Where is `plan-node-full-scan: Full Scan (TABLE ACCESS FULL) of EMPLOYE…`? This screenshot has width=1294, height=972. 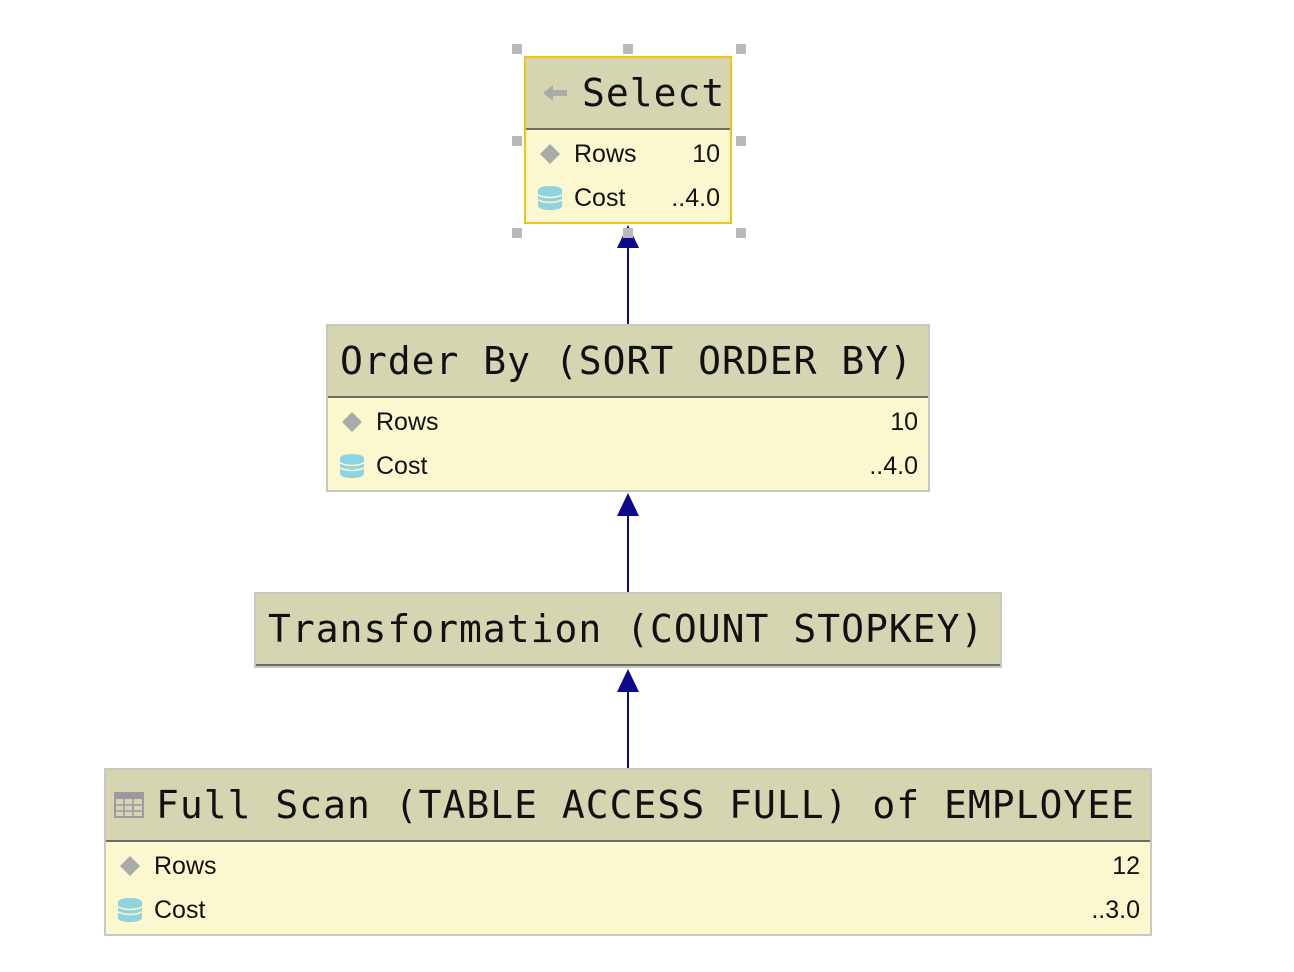 plan-node-full-scan: Full Scan (TABLE ACCESS FULL) of EMPLOYE… is located at coordinates (628, 852).